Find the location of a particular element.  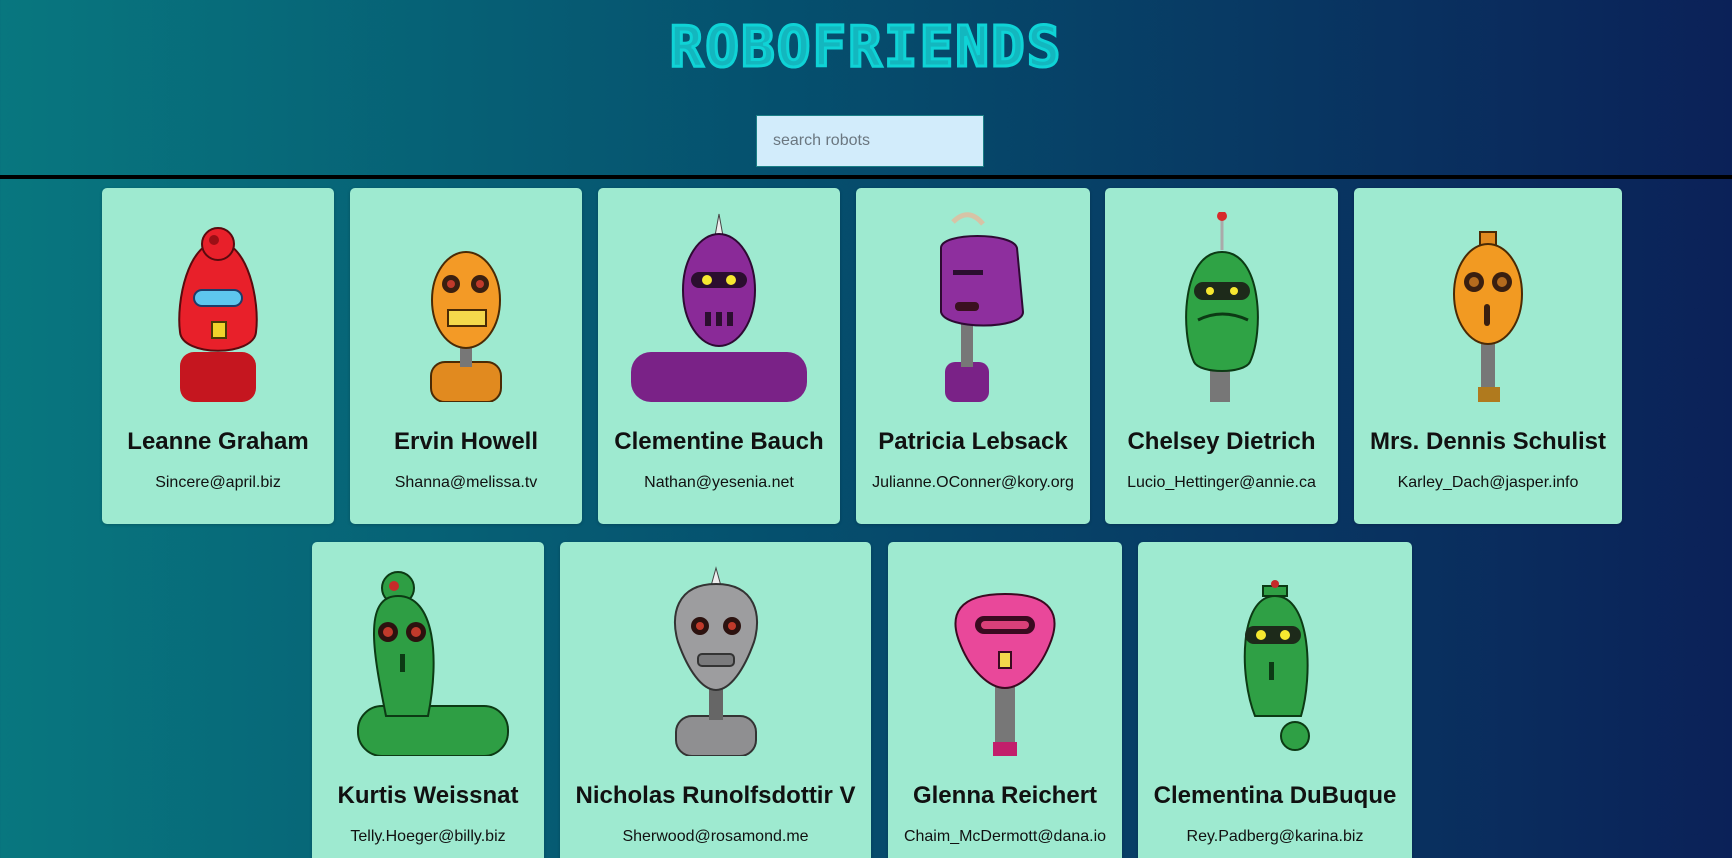

robot-name: Kurtis Weissnat is located at coordinates (428, 795).